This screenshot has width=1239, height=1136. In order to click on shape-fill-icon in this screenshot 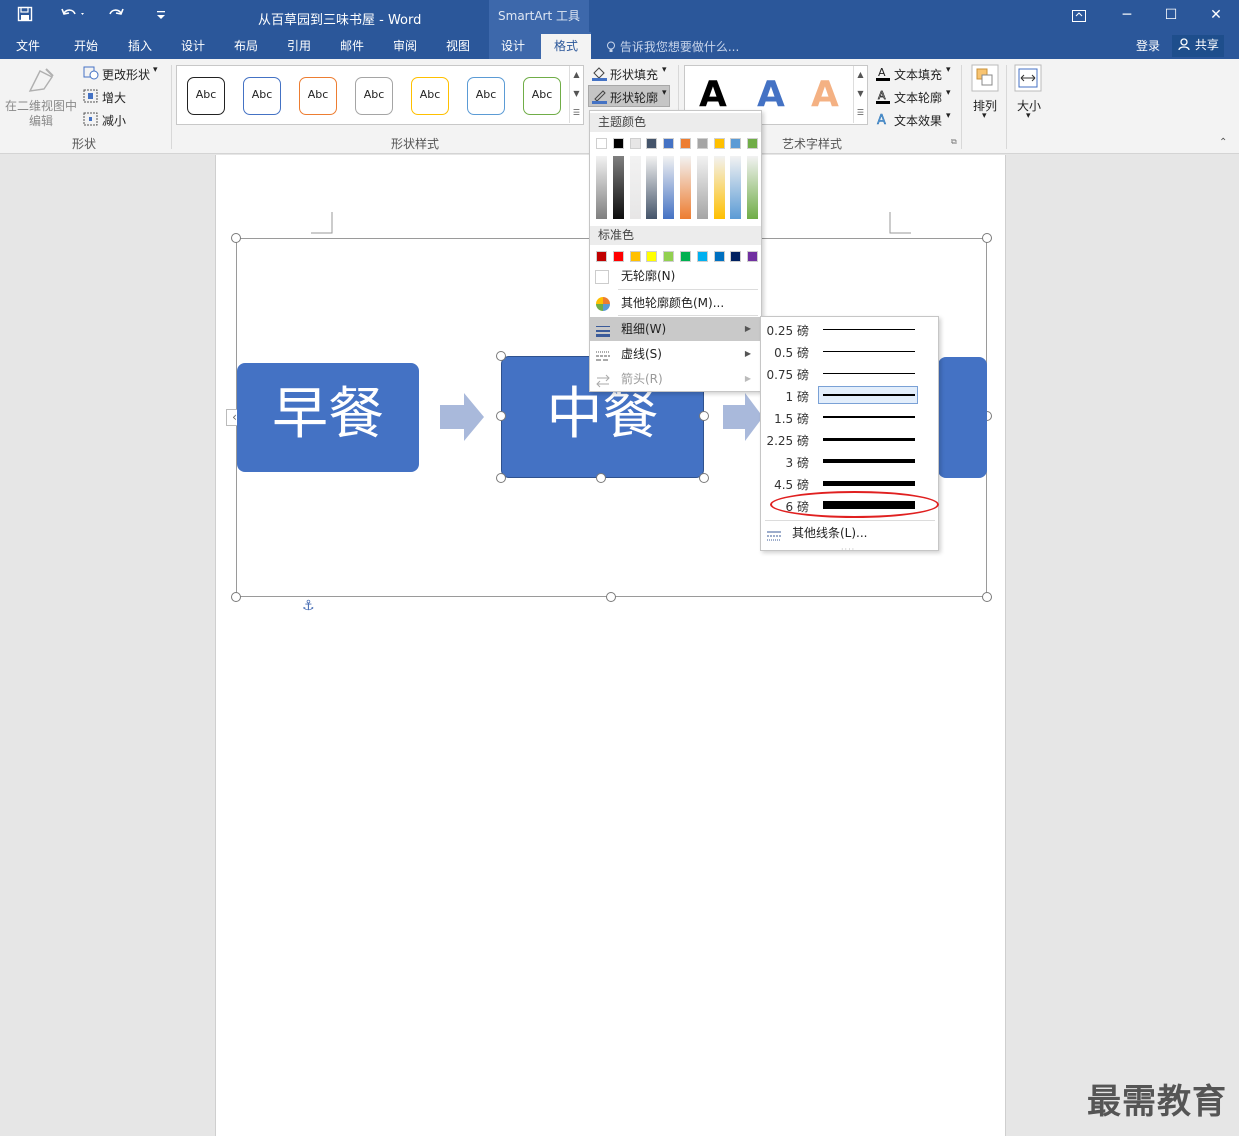, I will do `click(599, 74)`.